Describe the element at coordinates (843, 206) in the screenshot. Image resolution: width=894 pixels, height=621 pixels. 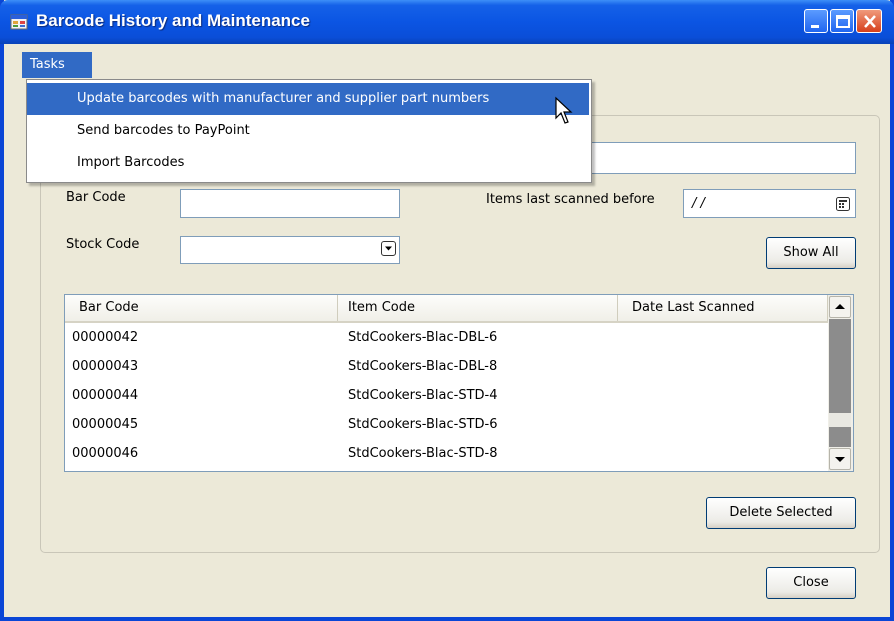
I see `calendar-icon` at that location.